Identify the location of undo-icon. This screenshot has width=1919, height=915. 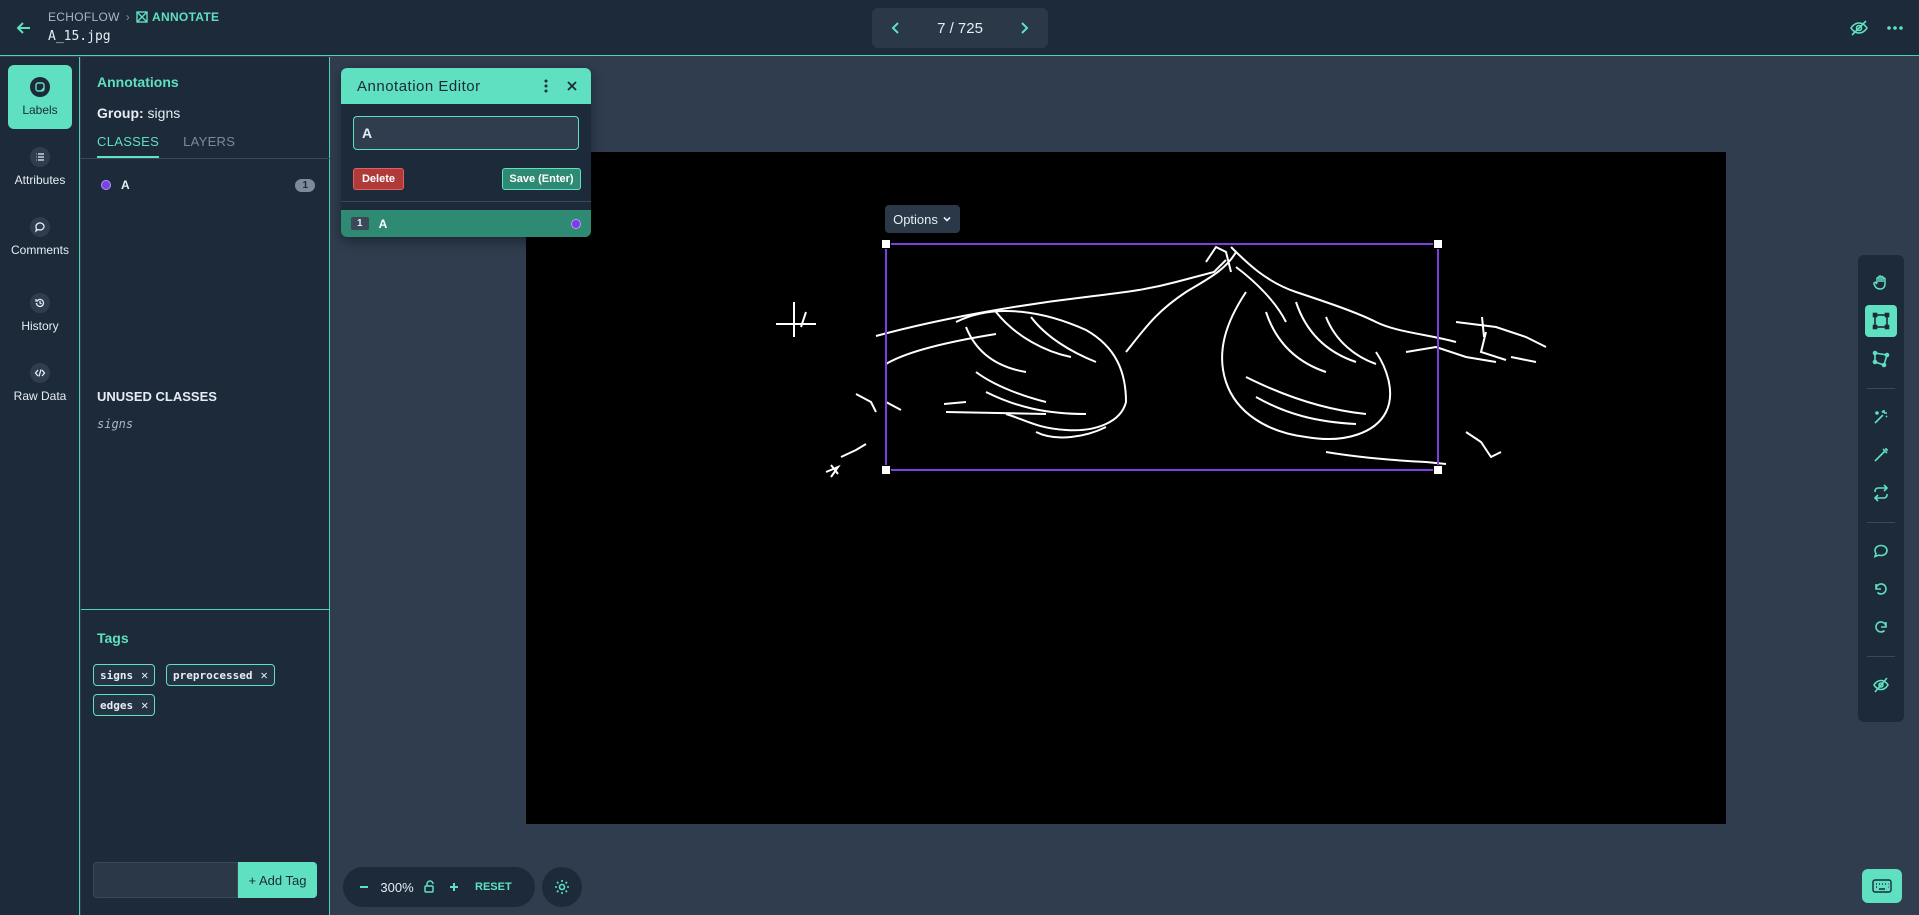
(1881, 589).